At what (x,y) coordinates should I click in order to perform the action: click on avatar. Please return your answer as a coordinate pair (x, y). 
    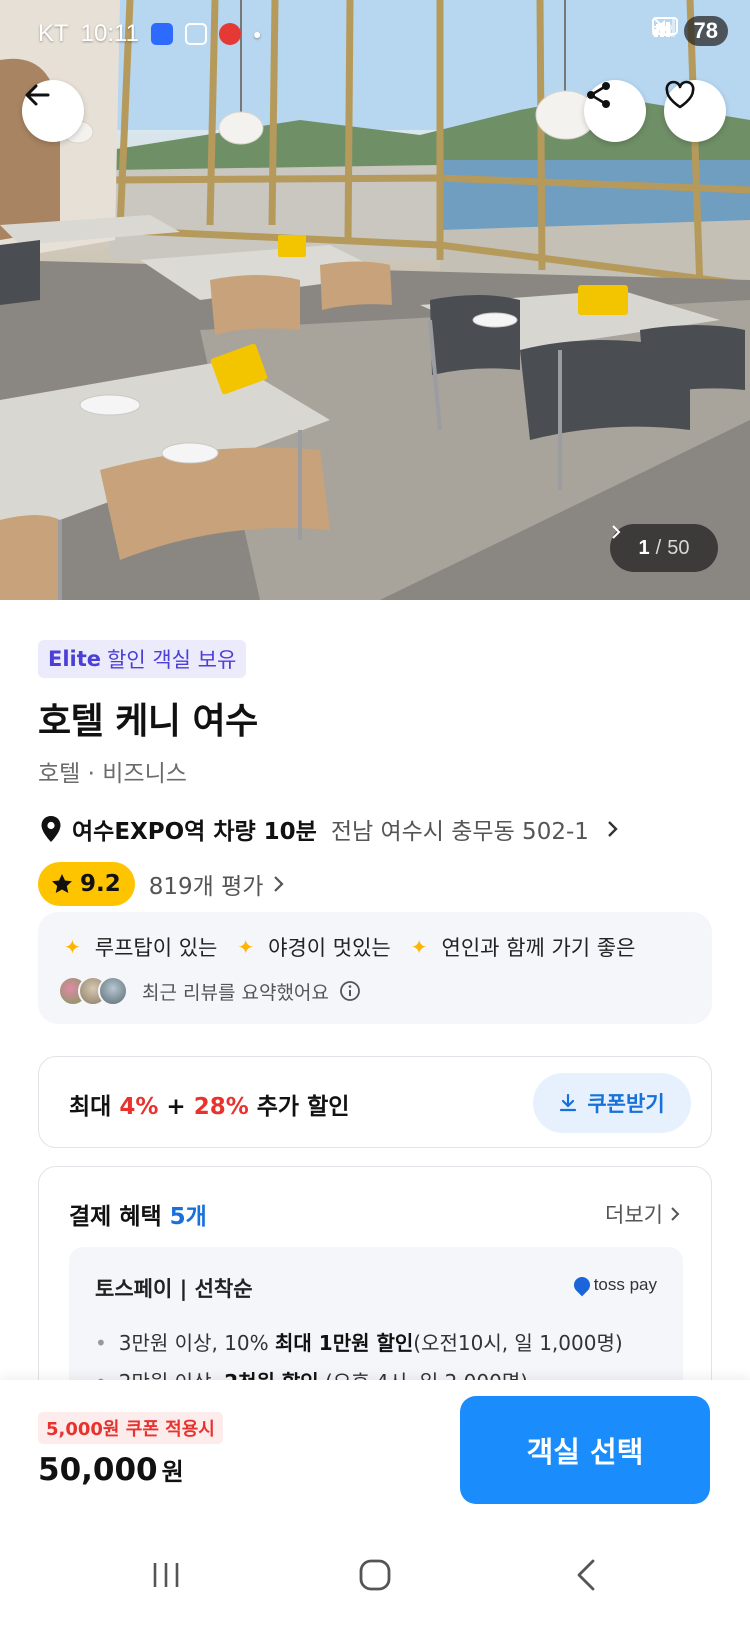
    Looking at the image, I should click on (113, 991).